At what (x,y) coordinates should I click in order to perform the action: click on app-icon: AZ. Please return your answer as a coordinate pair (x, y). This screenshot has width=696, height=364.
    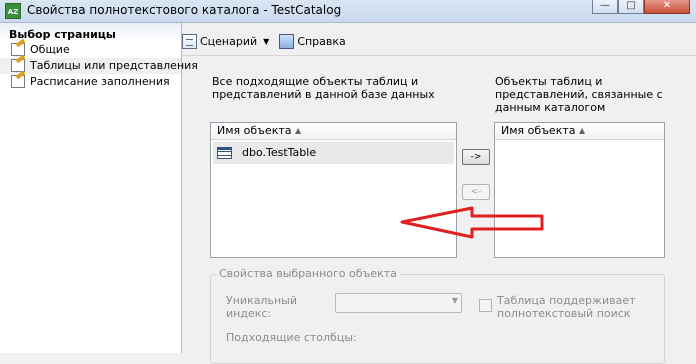
    Looking at the image, I should click on (13, 11).